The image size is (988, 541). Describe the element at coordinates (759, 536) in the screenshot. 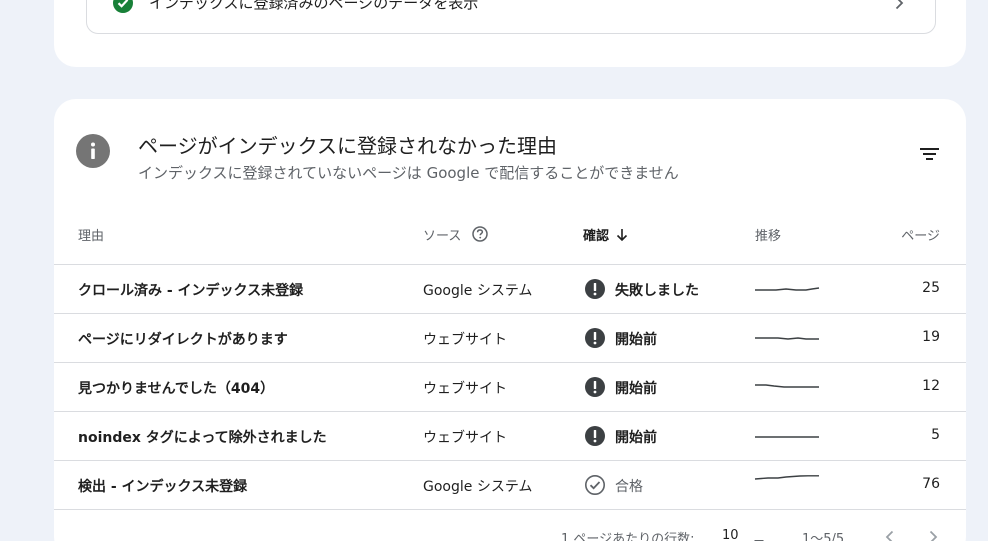

I see `dropdown-arrow-icon` at that location.